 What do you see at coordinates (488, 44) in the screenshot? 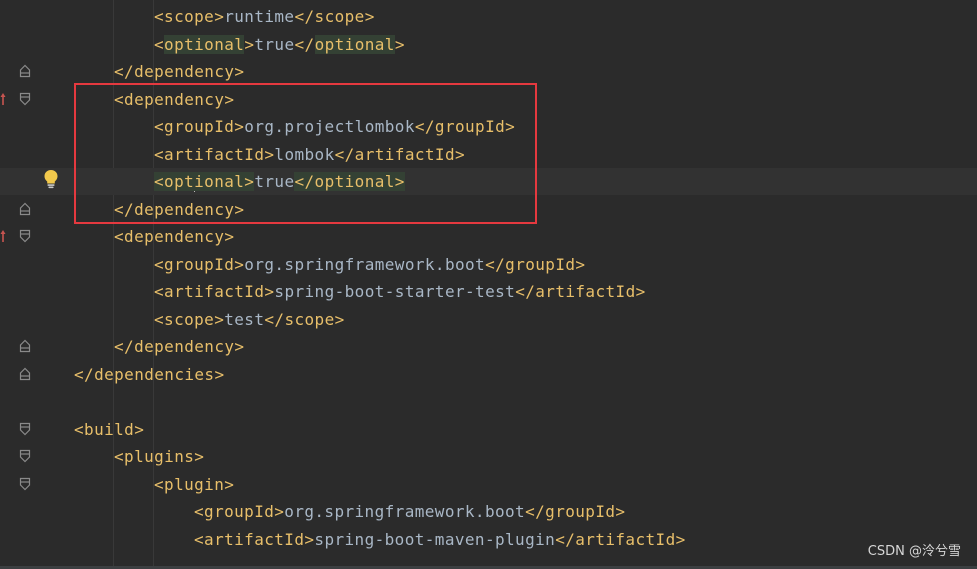
I see `code-line: <optional>true</optional>` at bounding box center [488, 44].